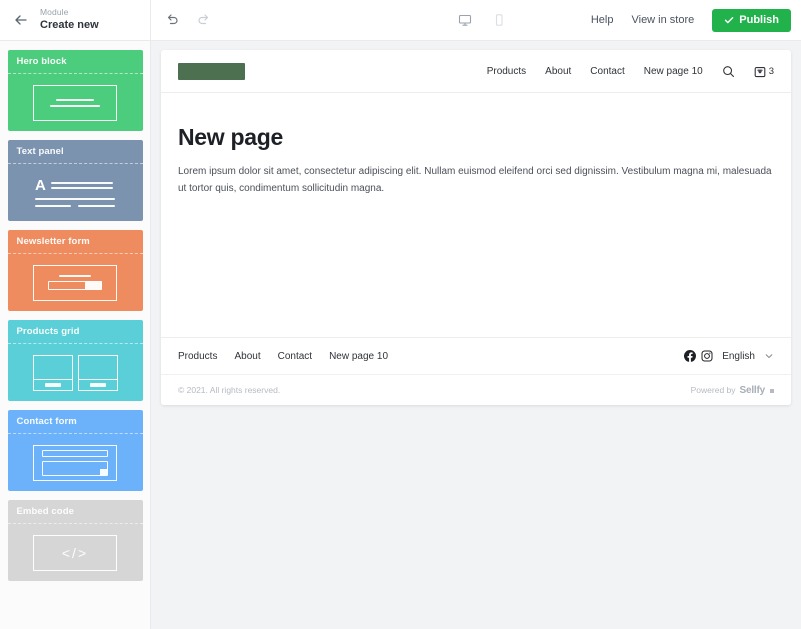 This screenshot has height=629, width=801. I want to click on sidebar-block-products-grid: Products grid, so click(75, 360).